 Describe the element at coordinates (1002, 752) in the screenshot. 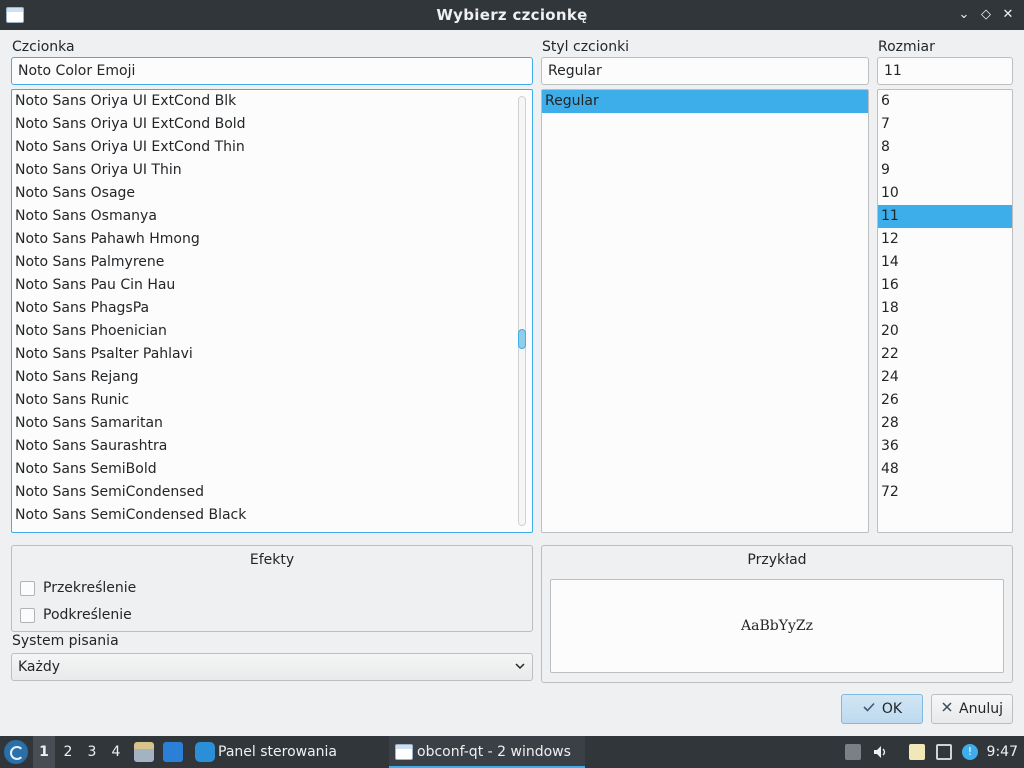

I see `clock: 9:47` at that location.